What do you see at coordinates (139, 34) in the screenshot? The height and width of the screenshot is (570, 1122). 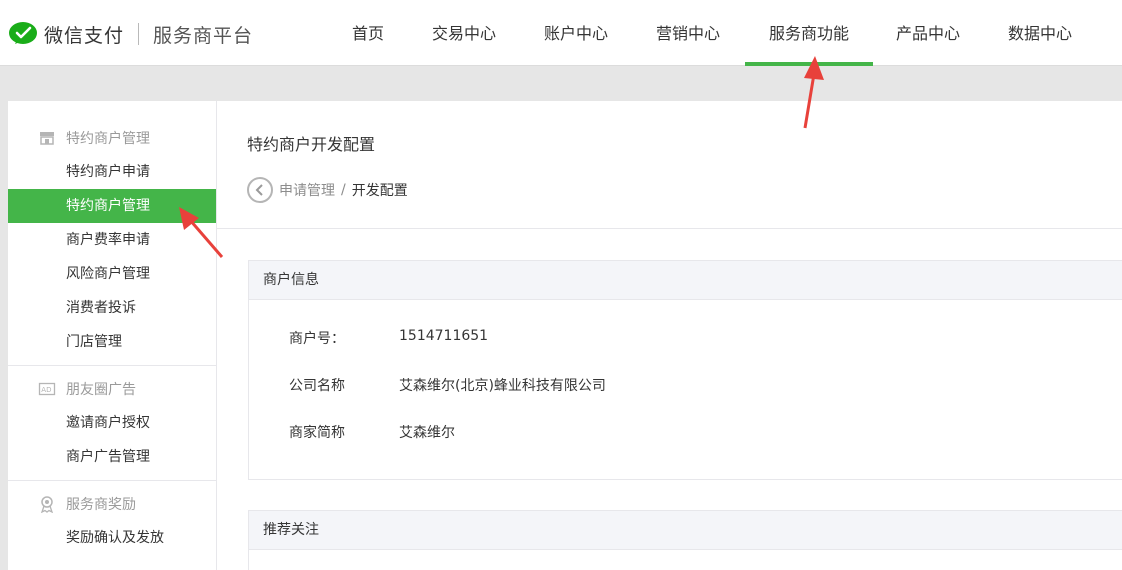 I see `logo-divider` at bounding box center [139, 34].